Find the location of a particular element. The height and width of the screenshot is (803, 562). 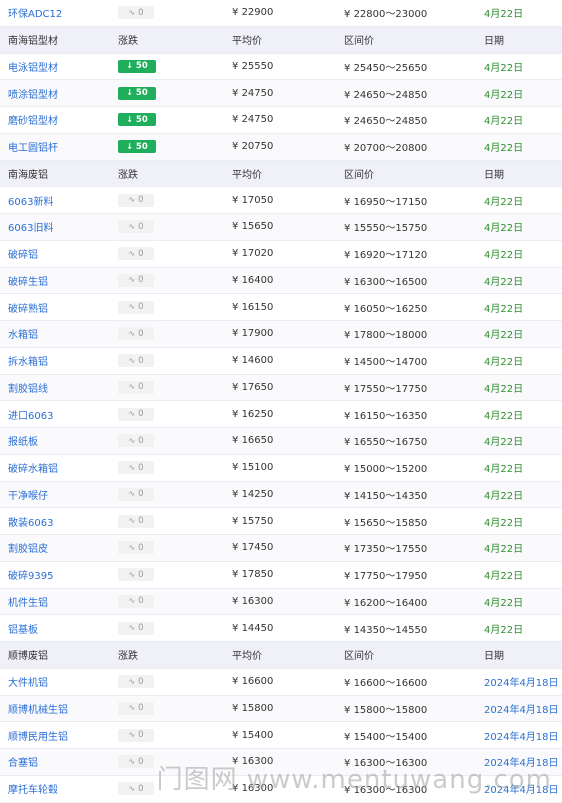

table-row: 破碎铝 ∿ 0 ¥ 17020 ¥ 16920～17120 4月22日 is located at coordinates (281, 254).